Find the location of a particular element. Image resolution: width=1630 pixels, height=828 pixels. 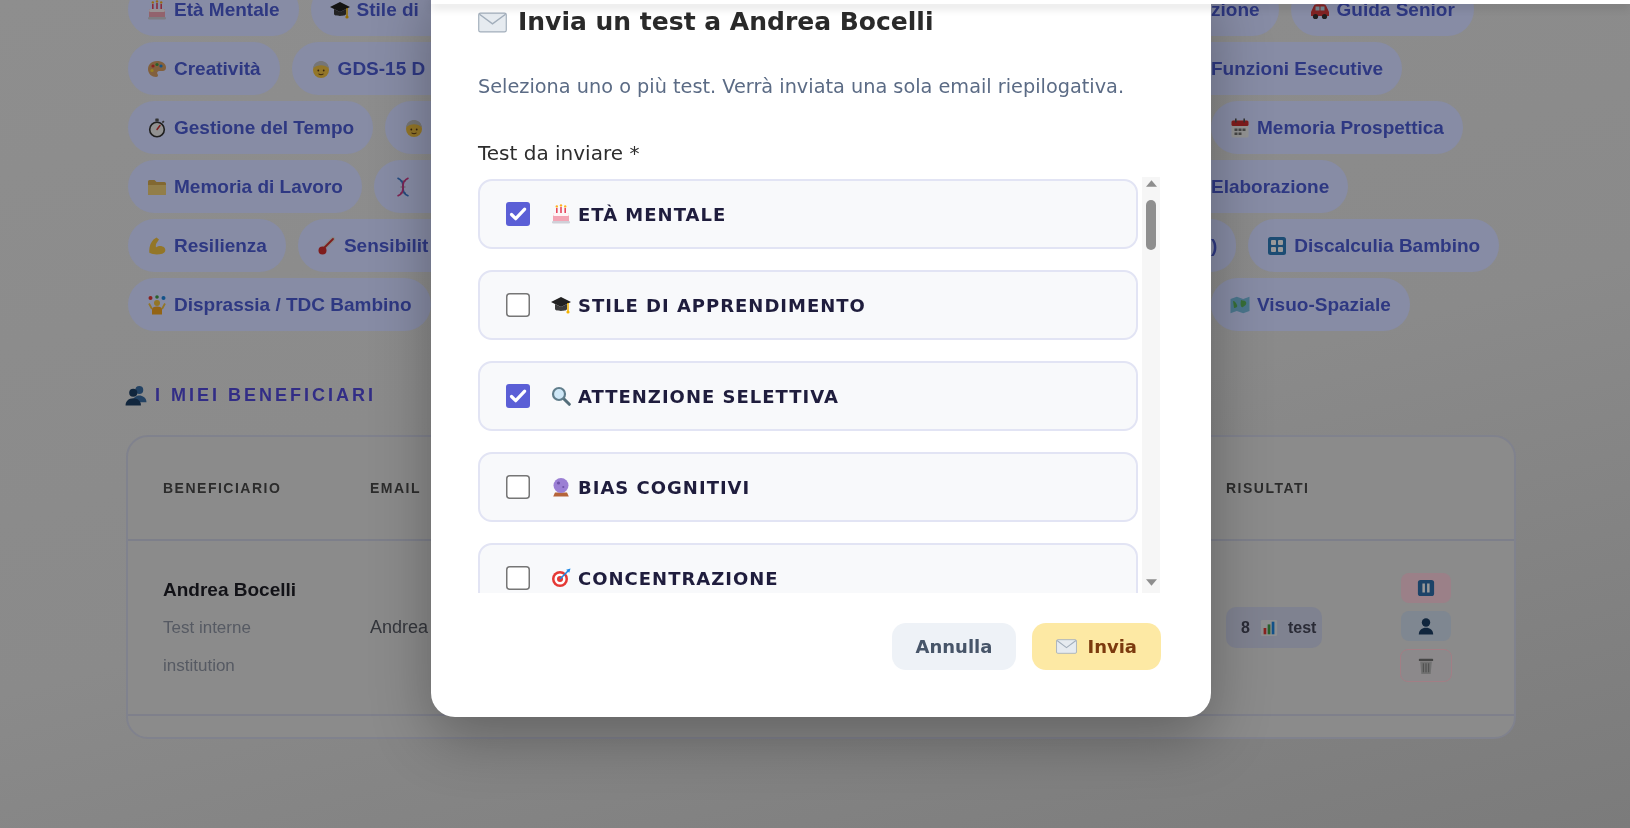

test-chip: Gestione del Tempo is located at coordinates (251, 127).